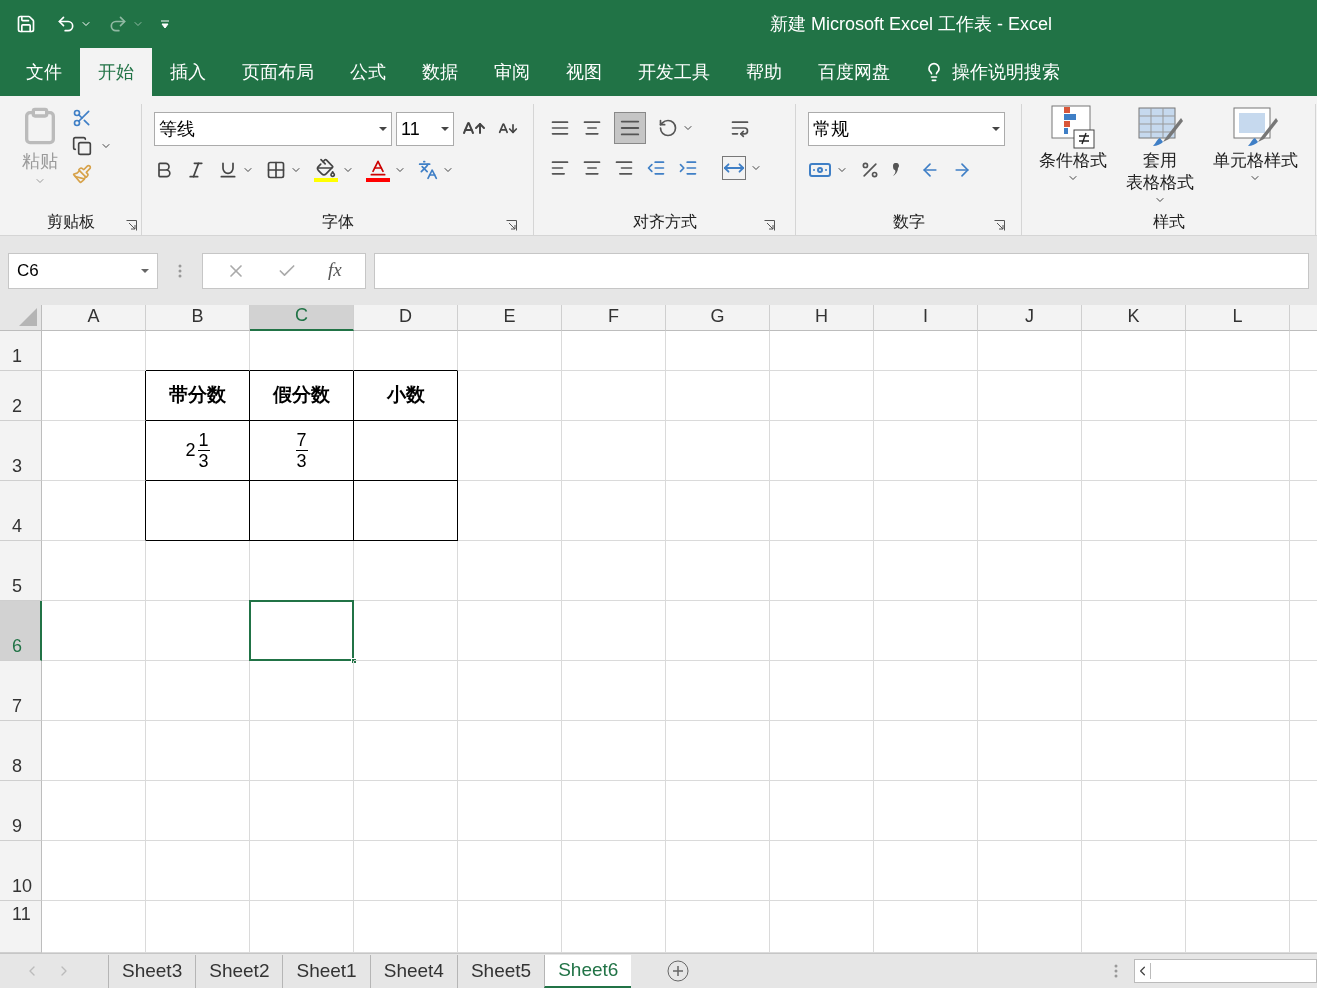 Image resolution: width=1317 pixels, height=988 pixels. What do you see at coordinates (510, 318) in the screenshot?
I see `column-header: E` at bounding box center [510, 318].